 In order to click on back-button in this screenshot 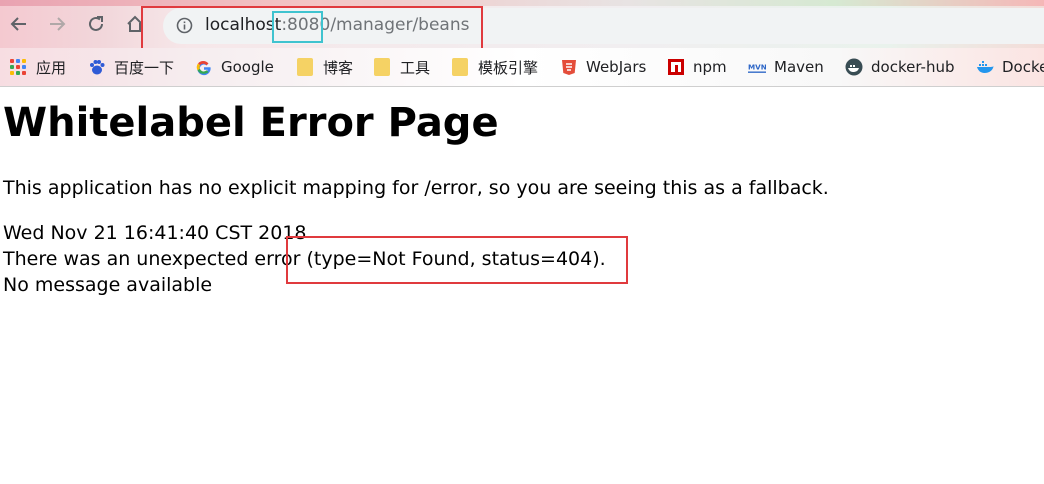, I will do `click(19, 24)`.